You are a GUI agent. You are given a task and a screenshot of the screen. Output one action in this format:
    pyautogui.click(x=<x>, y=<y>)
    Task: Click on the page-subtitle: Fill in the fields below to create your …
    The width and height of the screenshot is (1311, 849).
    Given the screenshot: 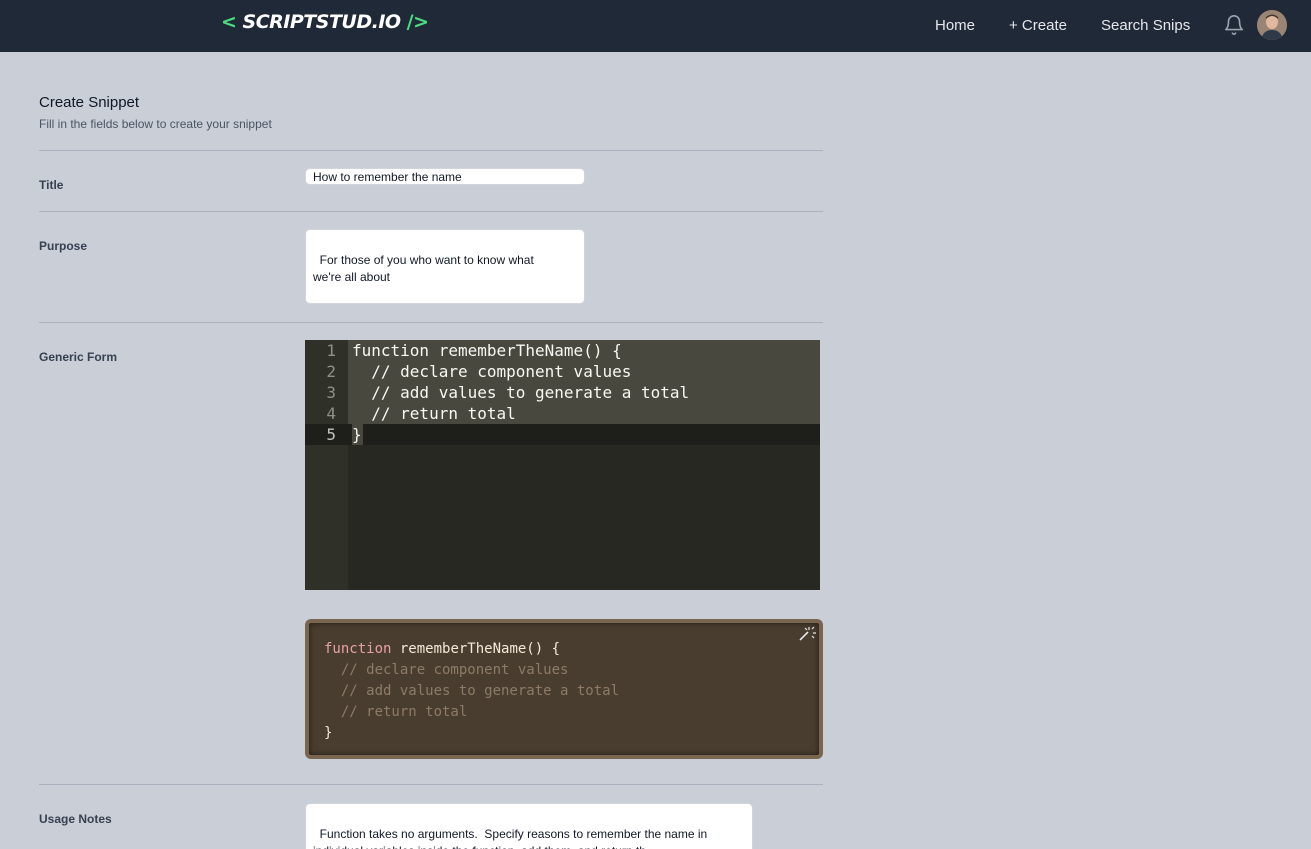 What is the action you would take?
    pyautogui.click(x=155, y=124)
    